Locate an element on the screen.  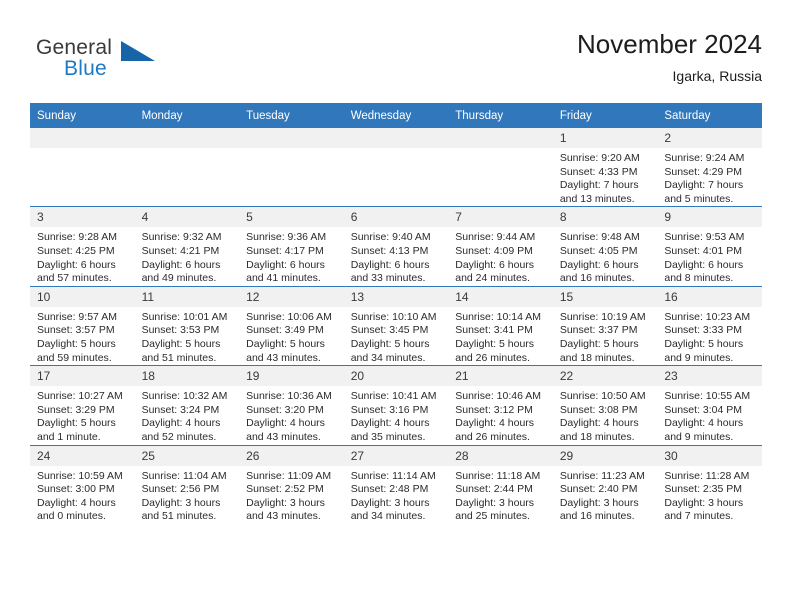
day-number: 19 is located at coordinates (291, 376).